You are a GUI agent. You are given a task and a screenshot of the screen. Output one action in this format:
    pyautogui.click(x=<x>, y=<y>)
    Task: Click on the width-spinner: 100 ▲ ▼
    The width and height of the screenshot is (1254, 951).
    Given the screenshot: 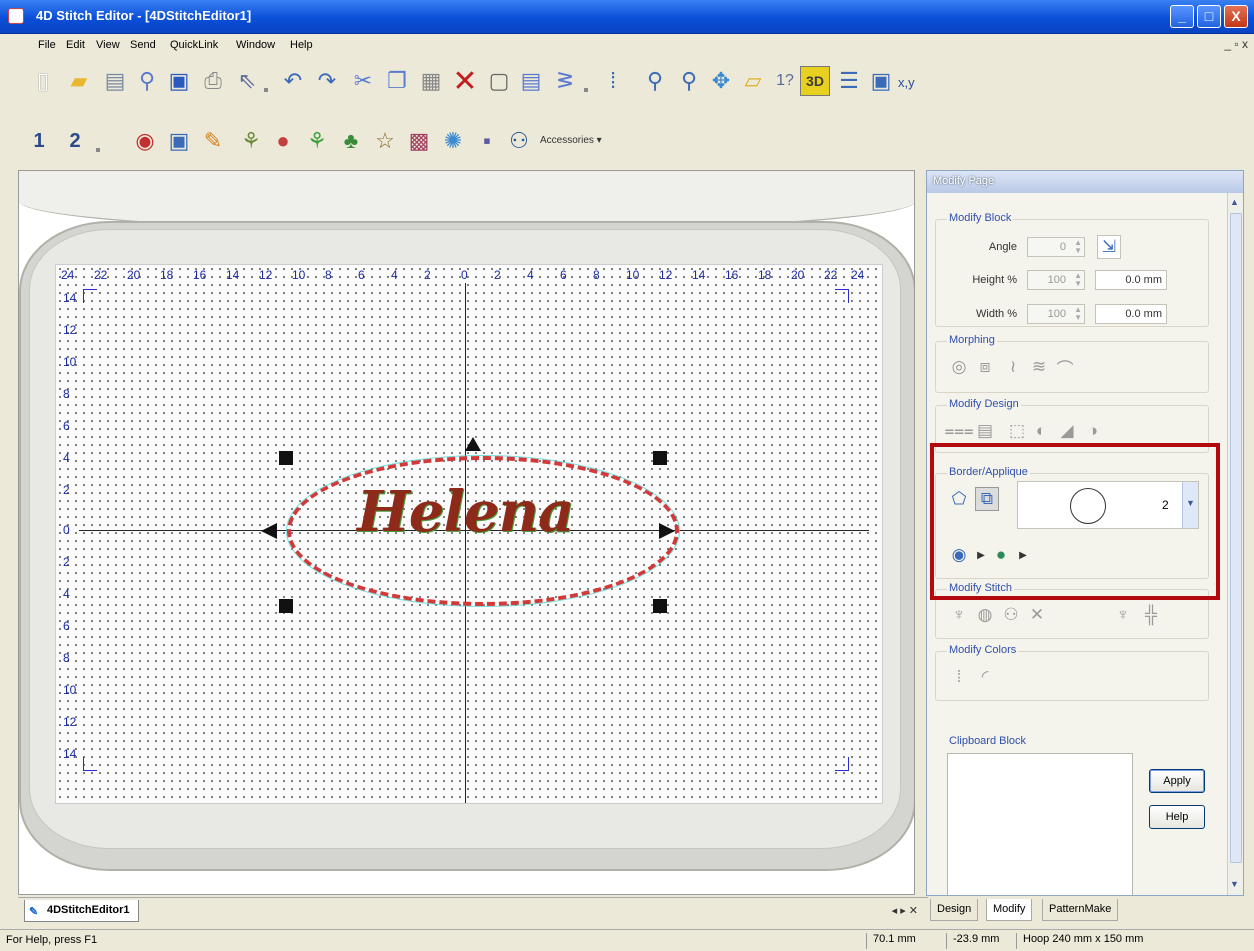 What is the action you would take?
    pyautogui.click(x=1056, y=314)
    